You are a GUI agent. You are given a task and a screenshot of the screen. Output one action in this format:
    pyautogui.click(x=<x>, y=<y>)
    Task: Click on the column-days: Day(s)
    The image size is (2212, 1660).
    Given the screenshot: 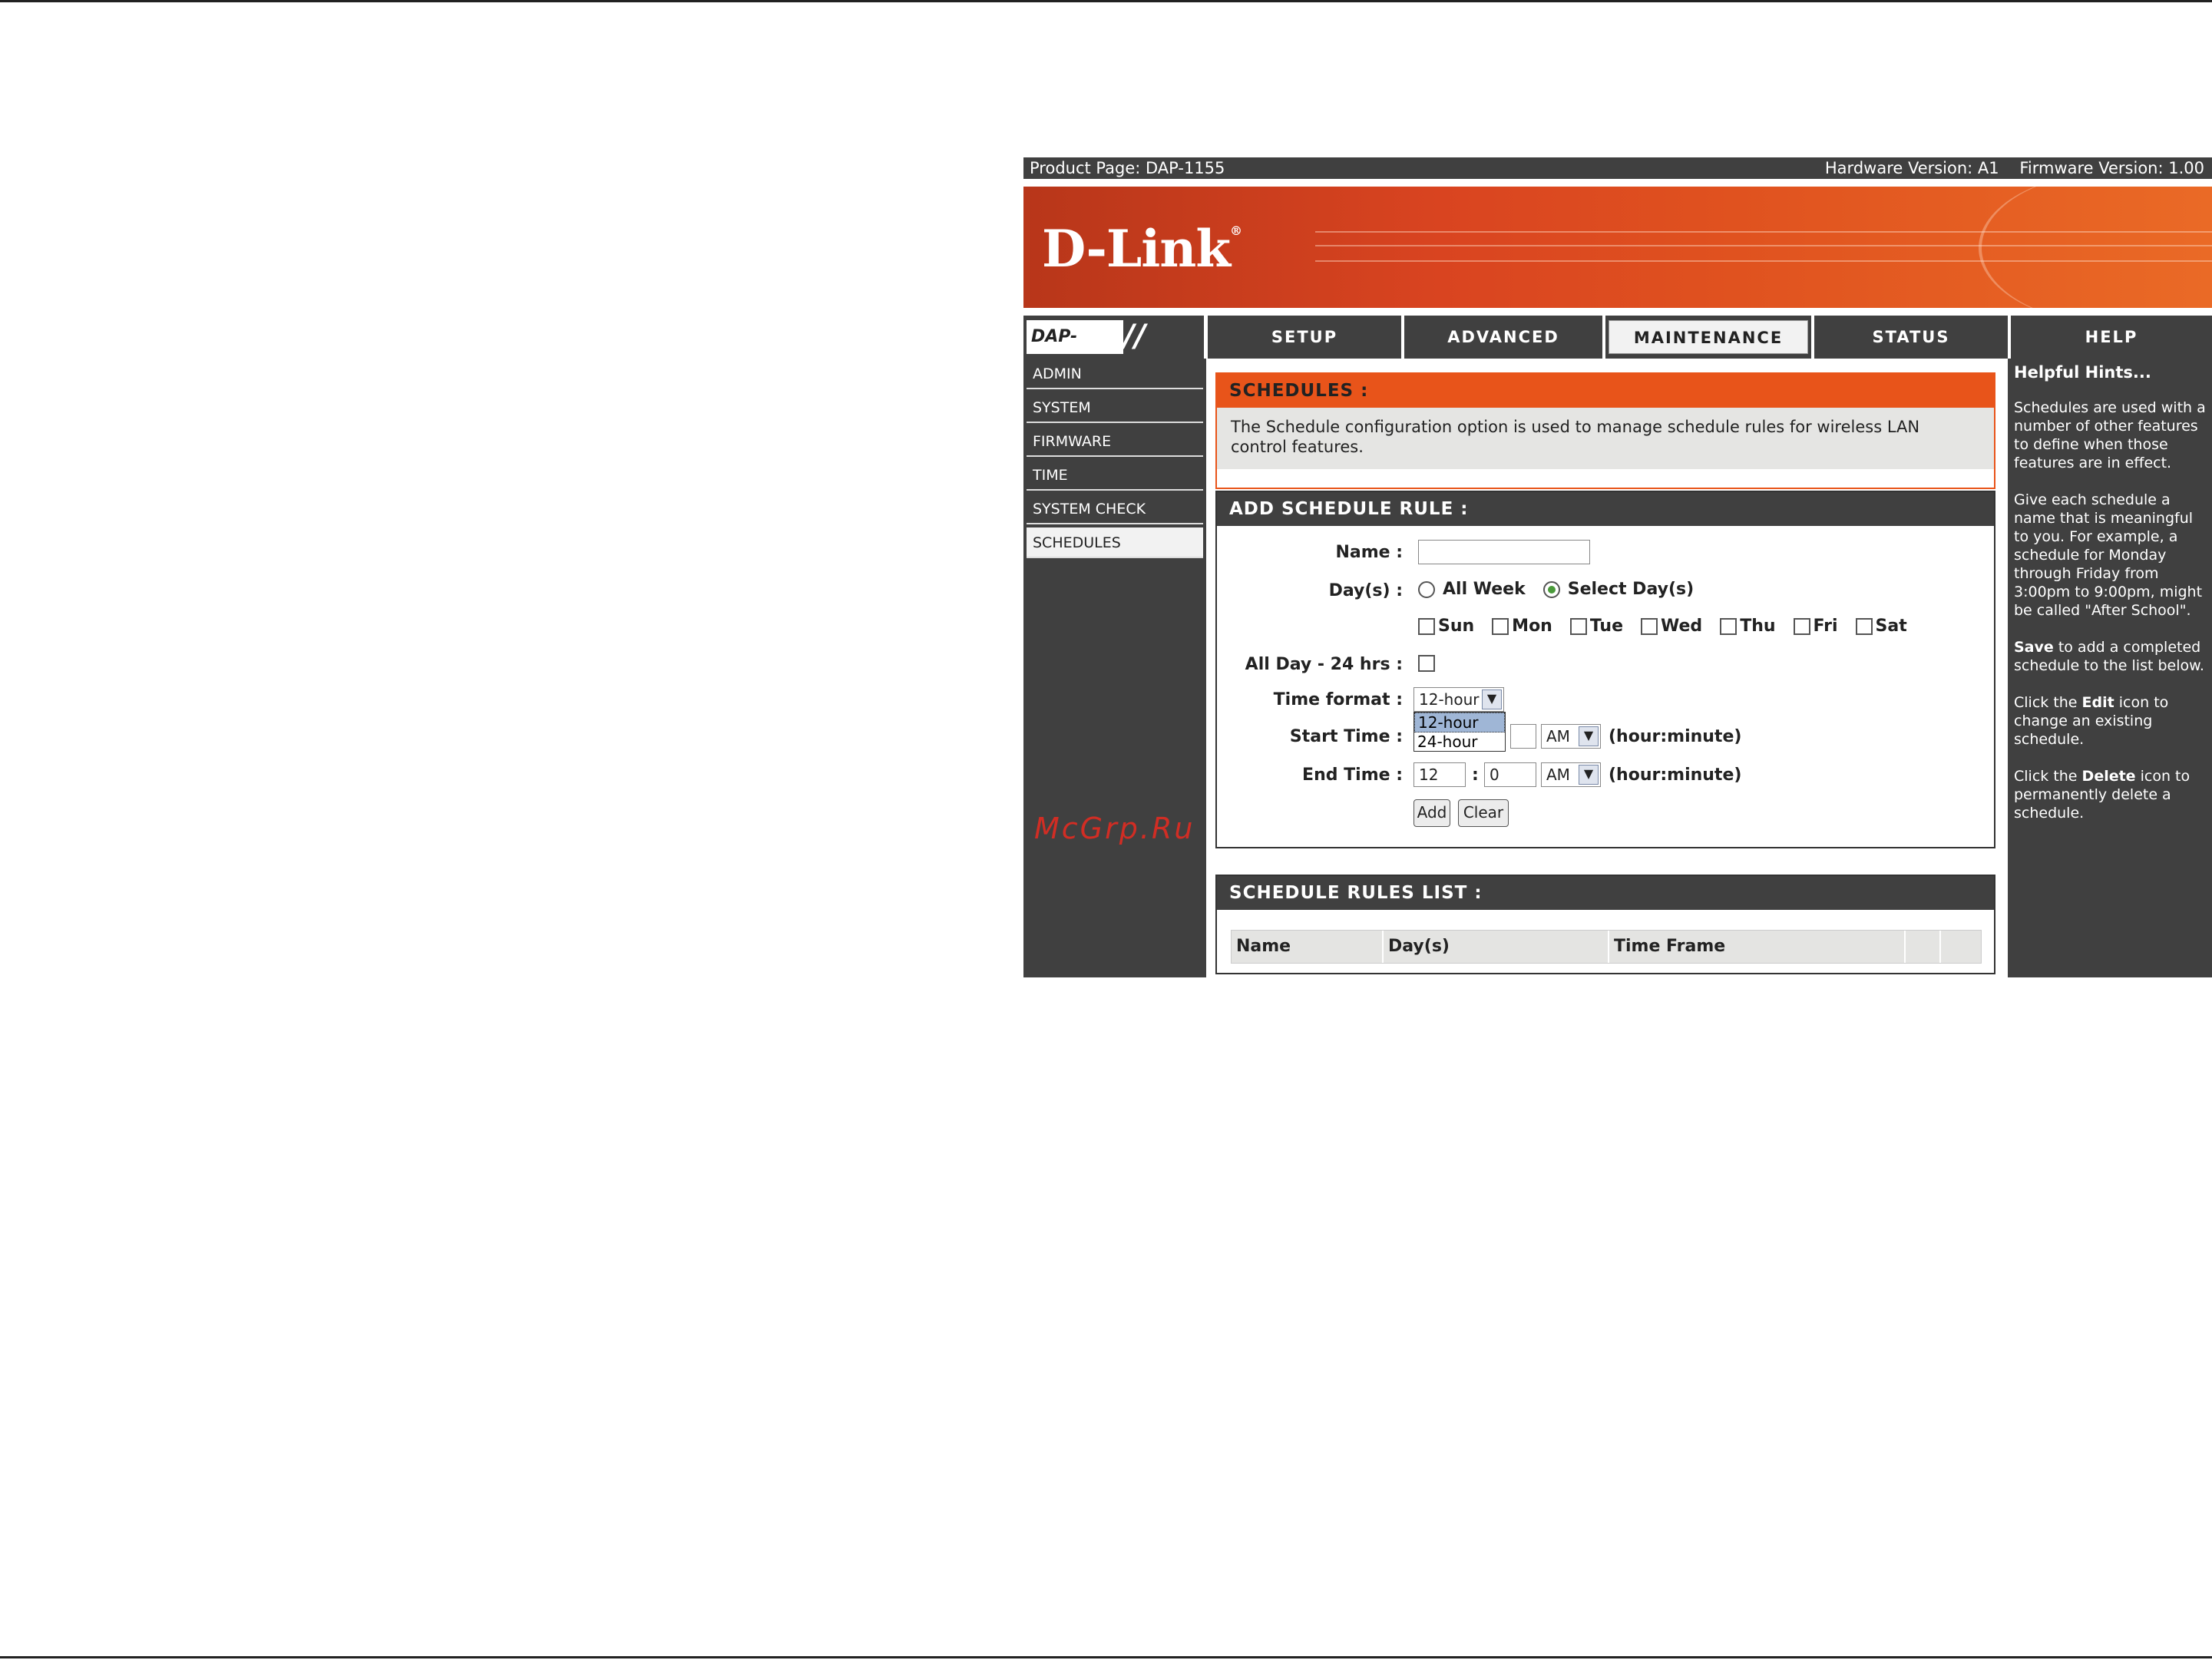 What is the action you would take?
    pyautogui.click(x=1496, y=947)
    